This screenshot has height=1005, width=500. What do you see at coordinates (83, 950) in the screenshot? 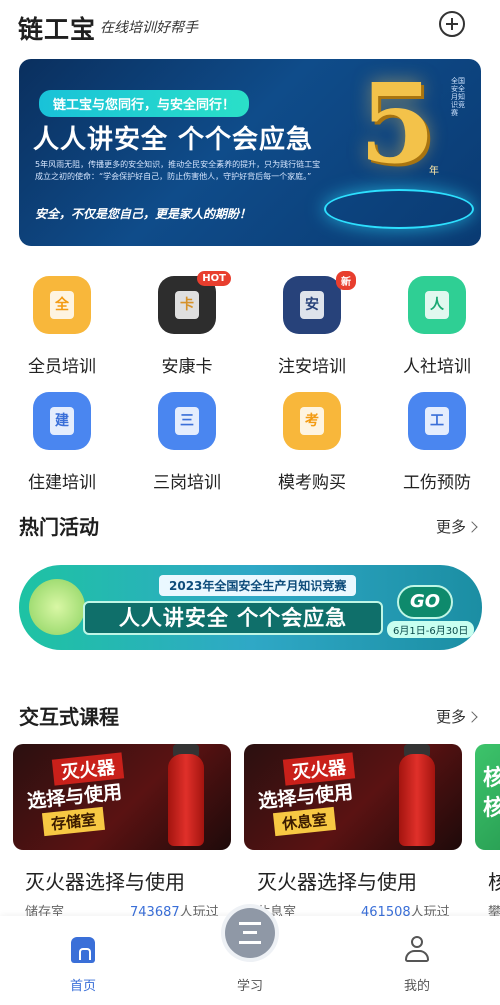
I see `home-icon` at bounding box center [83, 950].